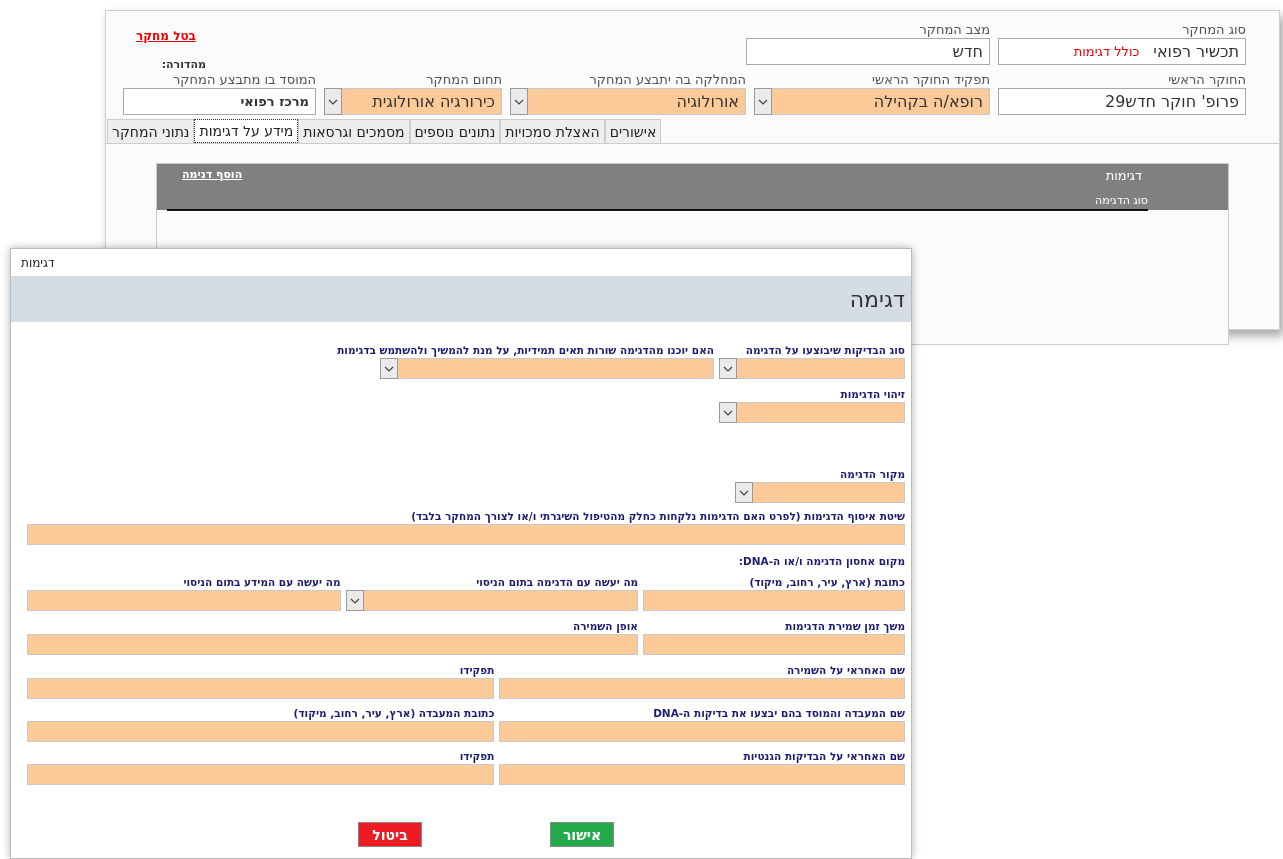 This screenshot has width=1283, height=859. I want to click on add-sample-link: הוסף דגימה, so click(212, 175).